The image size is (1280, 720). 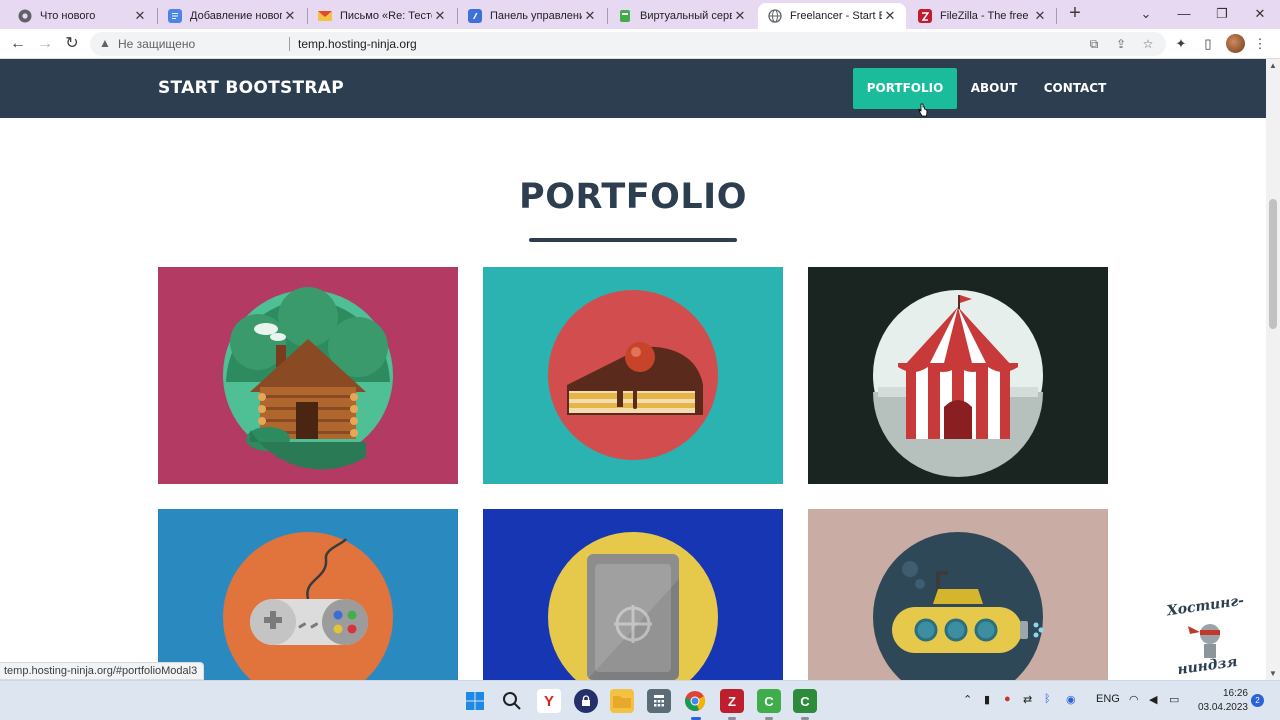 I want to click on panel-icon, so click(x=475, y=16).